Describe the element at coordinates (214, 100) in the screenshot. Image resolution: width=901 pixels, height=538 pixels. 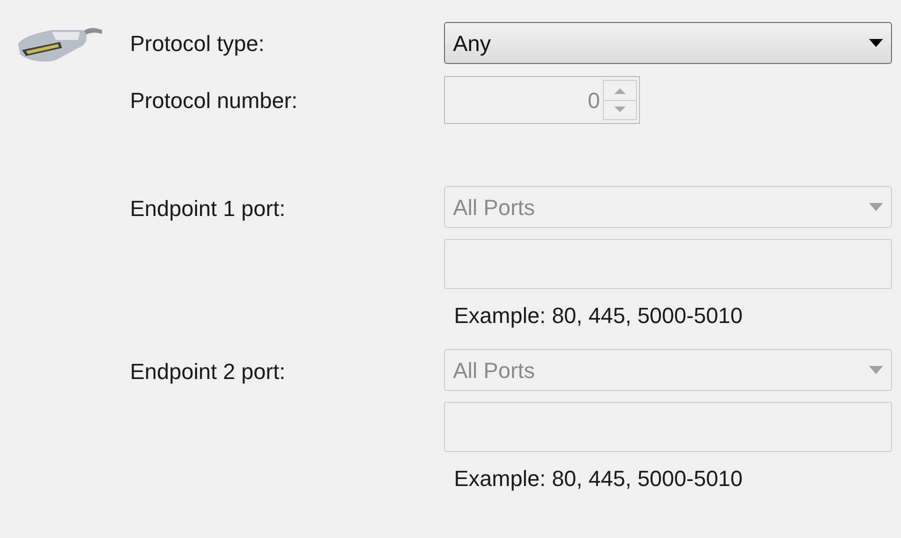
I see `field-label: Protocol number:` at that location.